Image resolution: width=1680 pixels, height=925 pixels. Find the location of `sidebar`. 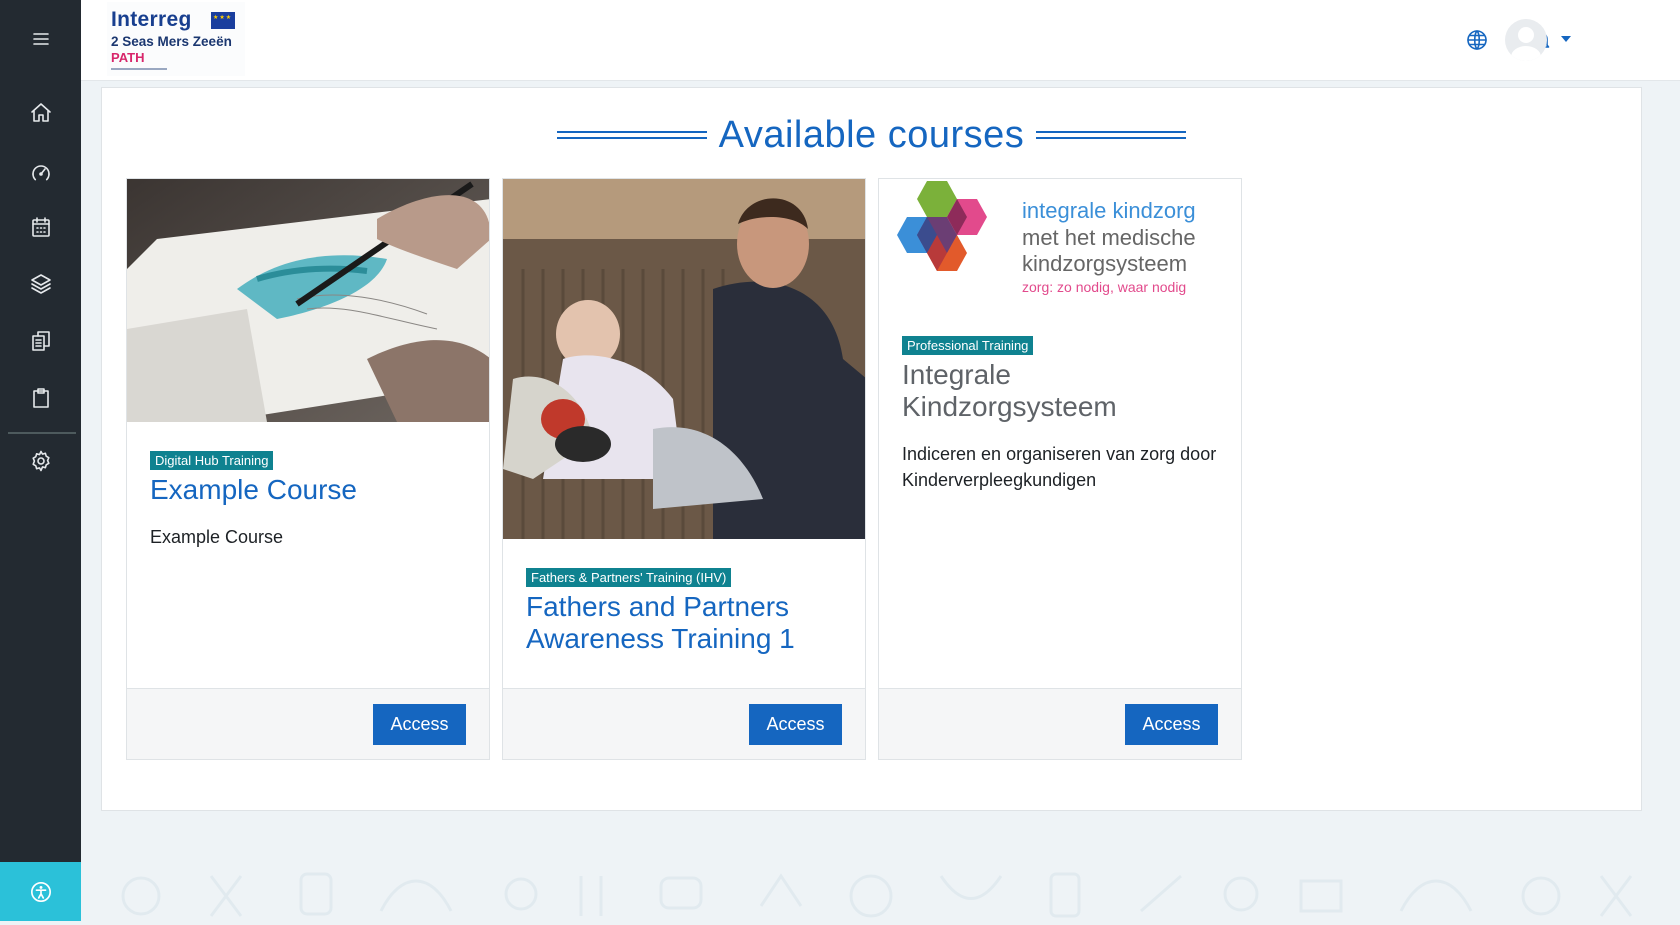

sidebar is located at coordinates (40, 460).